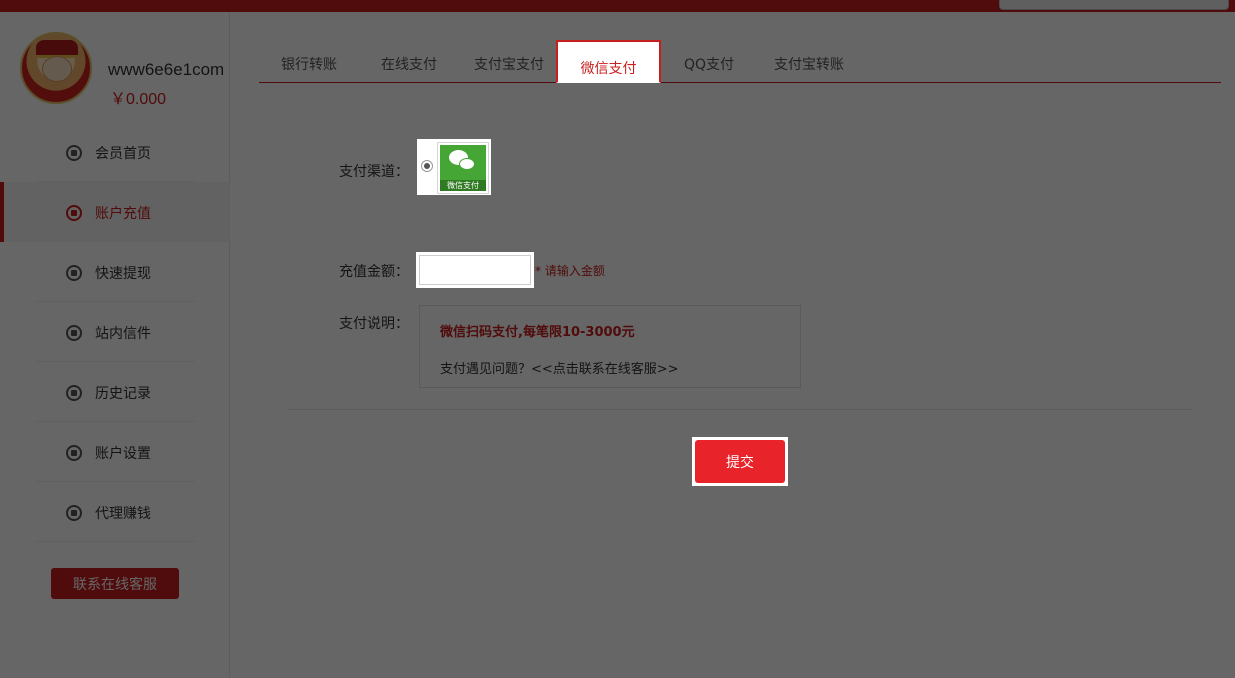 The width and height of the screenshot is (1235, 678). Describe the element at coordinates (475, 270) in the screenshot. I see `amount-input` at that location.